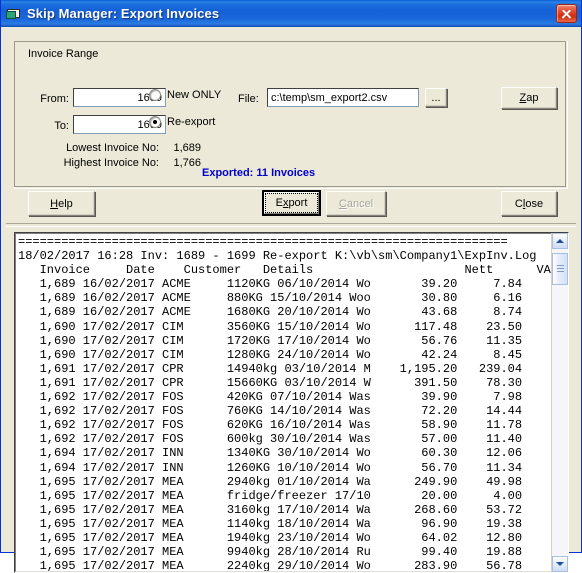 This screenshot has width=582, height=573. I want to click on scrollbar-thumb, so click(560, 269).